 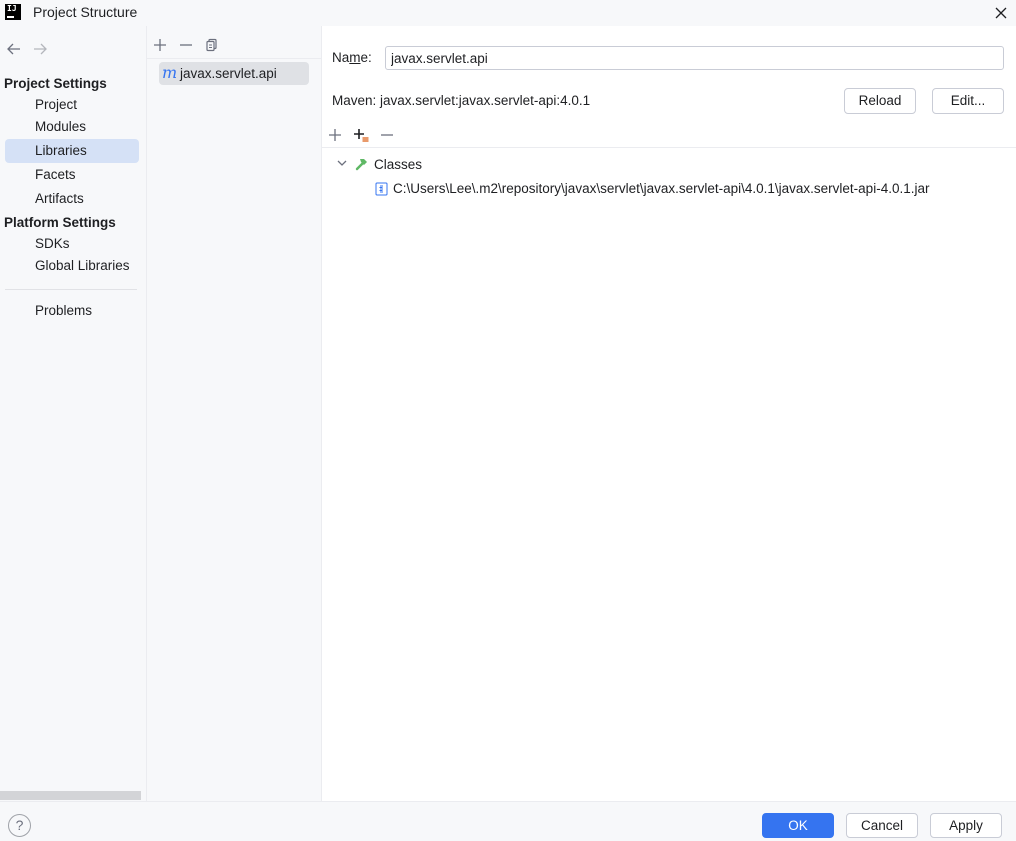 What do you see at coordinates (341, 57) in the screenshot?
I see `name-label-part: Na` at bounding box center [341, 57].